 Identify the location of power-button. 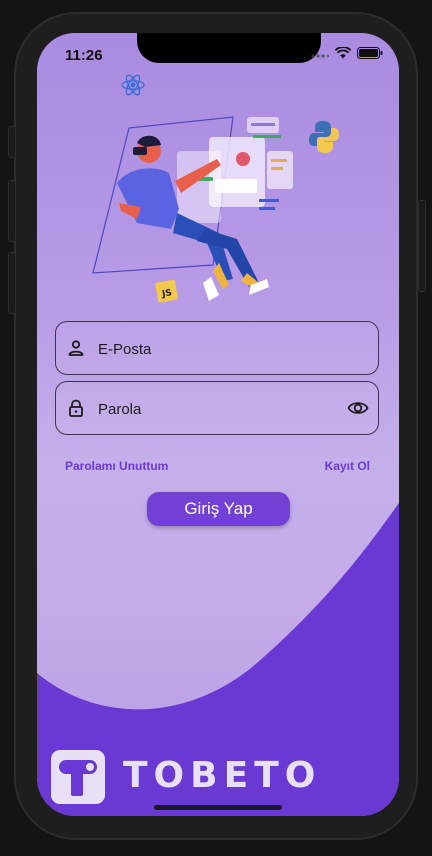
(422, 246).